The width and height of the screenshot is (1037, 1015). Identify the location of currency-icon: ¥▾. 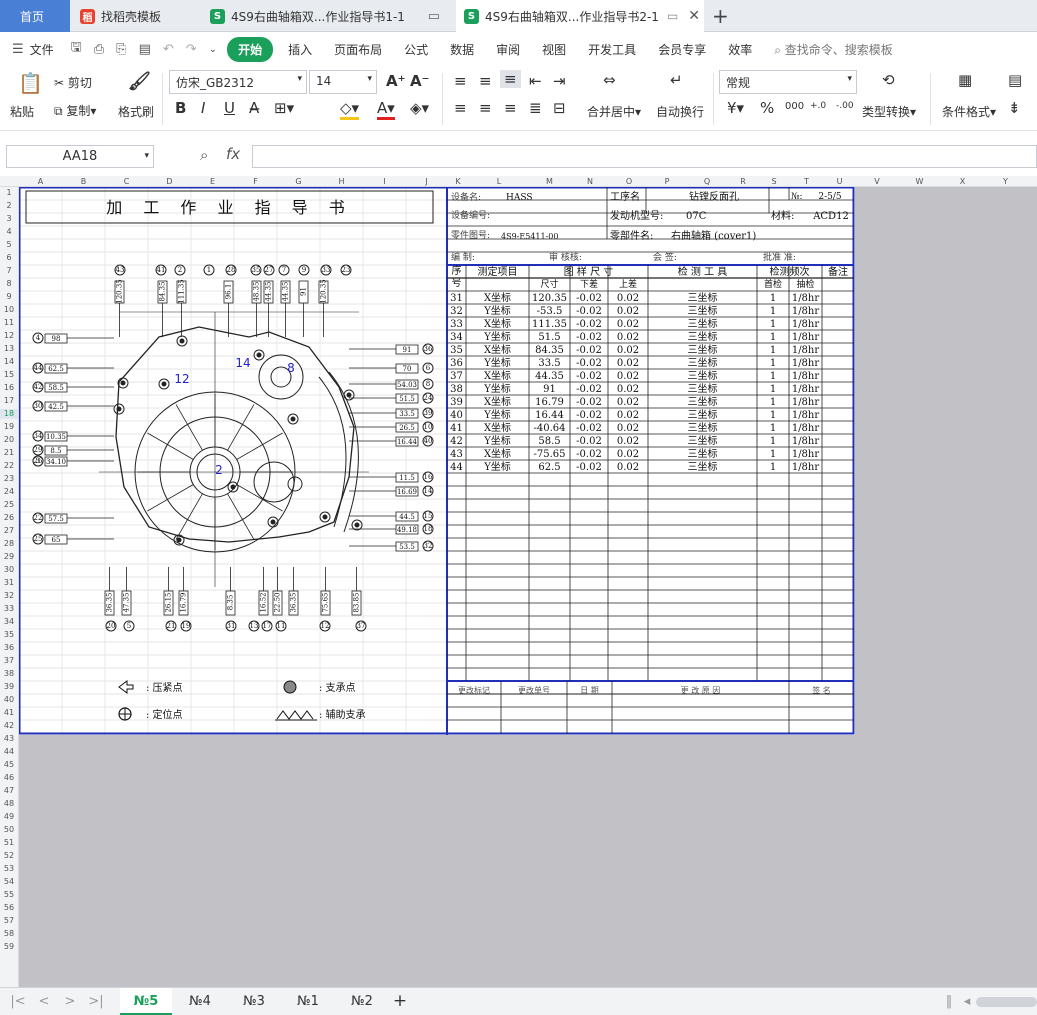
(735, 108).